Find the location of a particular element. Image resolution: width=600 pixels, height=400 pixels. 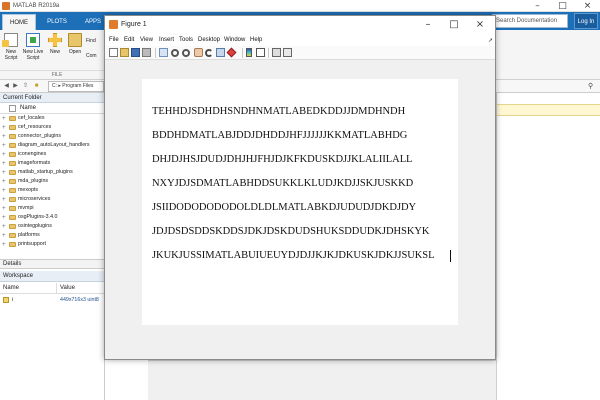

browse-folder-icon: ■ is located at coordinates (36, 86).